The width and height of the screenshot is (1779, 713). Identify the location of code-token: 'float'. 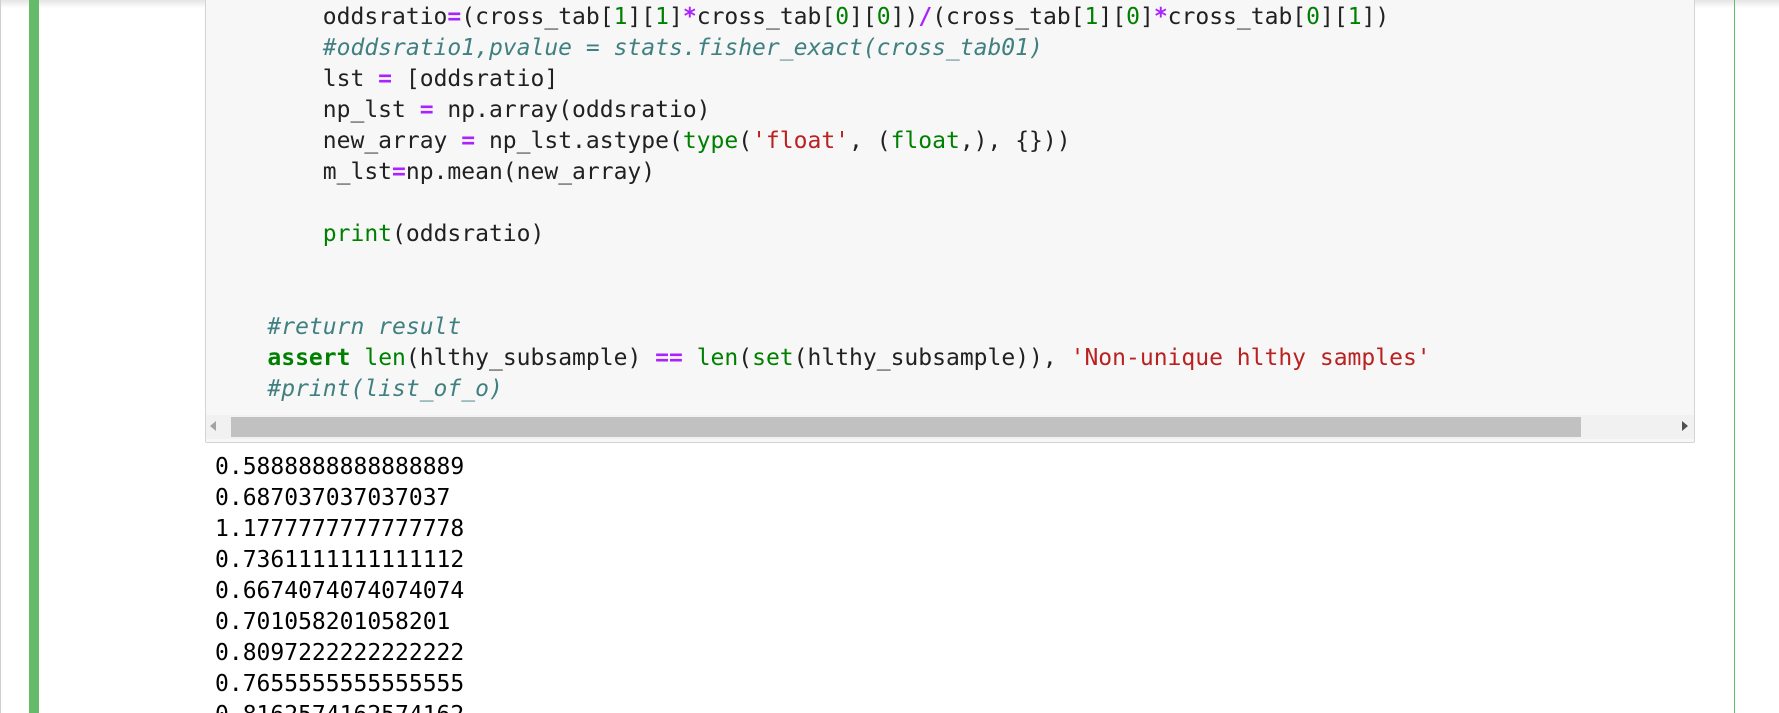
(801, 141).